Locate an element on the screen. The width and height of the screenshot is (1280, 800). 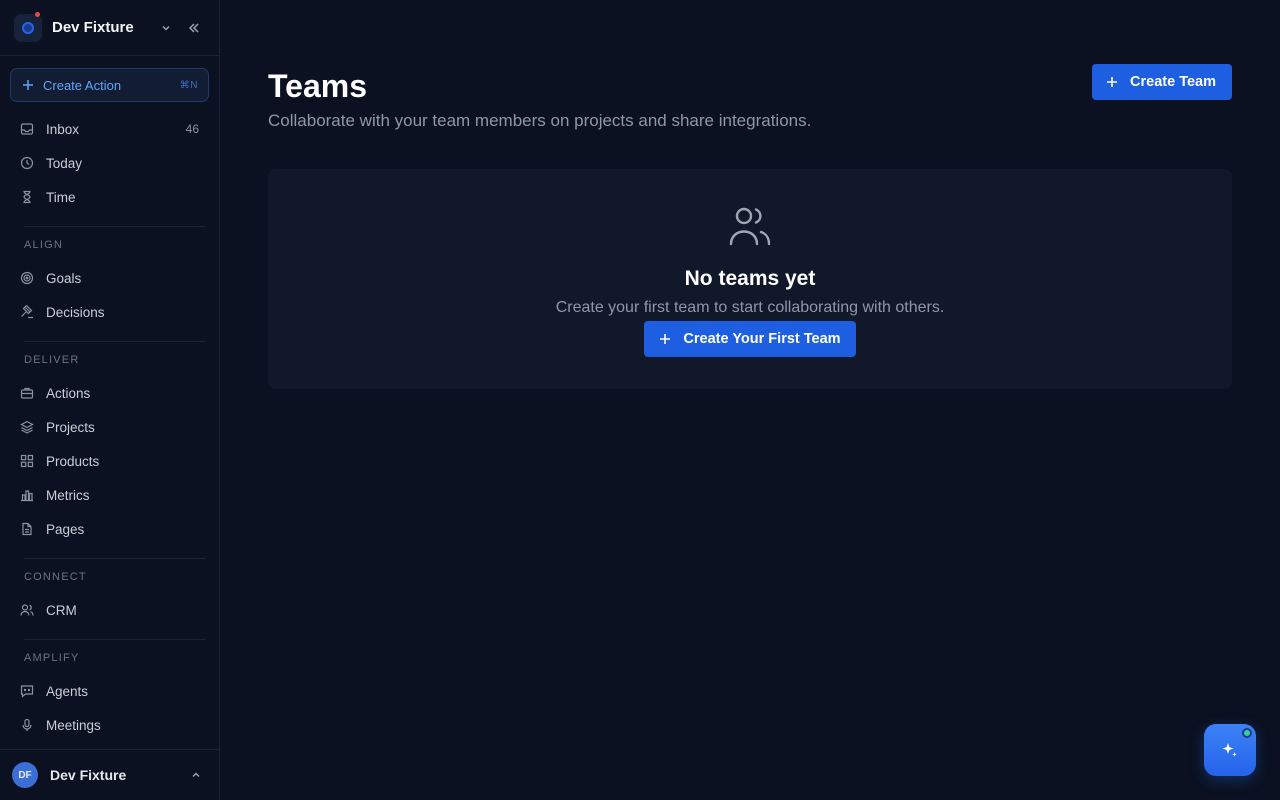
ai-assistant-button is located at coordinates (1230, 750).